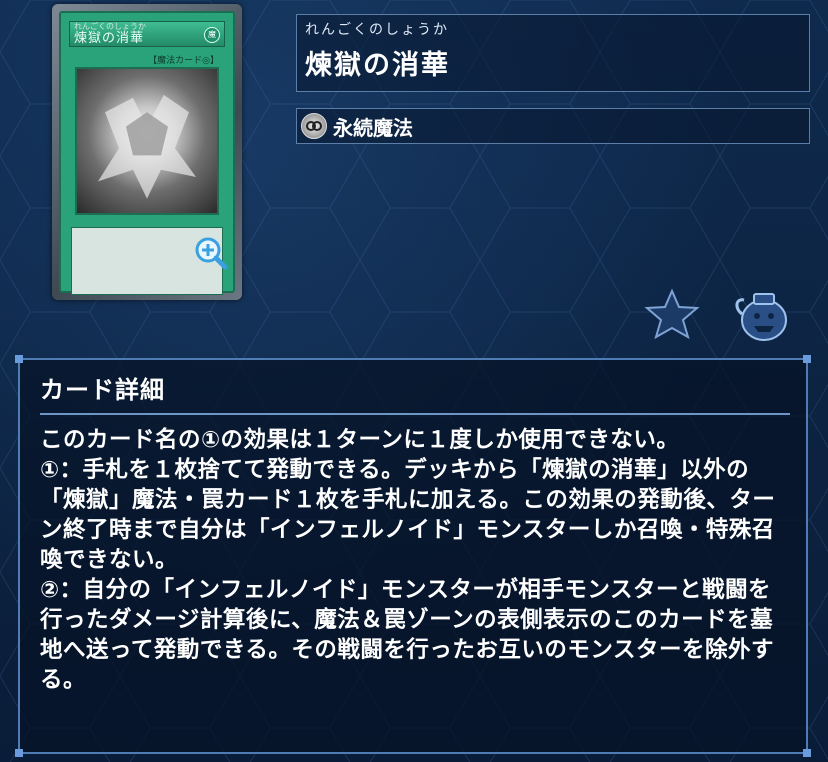 Image resolution: width=828 pixels, height=762 pixels. Describe the element at coordinates (109, 38) in the screenshot. I see `card-name: 煉獄の消華` at that location.